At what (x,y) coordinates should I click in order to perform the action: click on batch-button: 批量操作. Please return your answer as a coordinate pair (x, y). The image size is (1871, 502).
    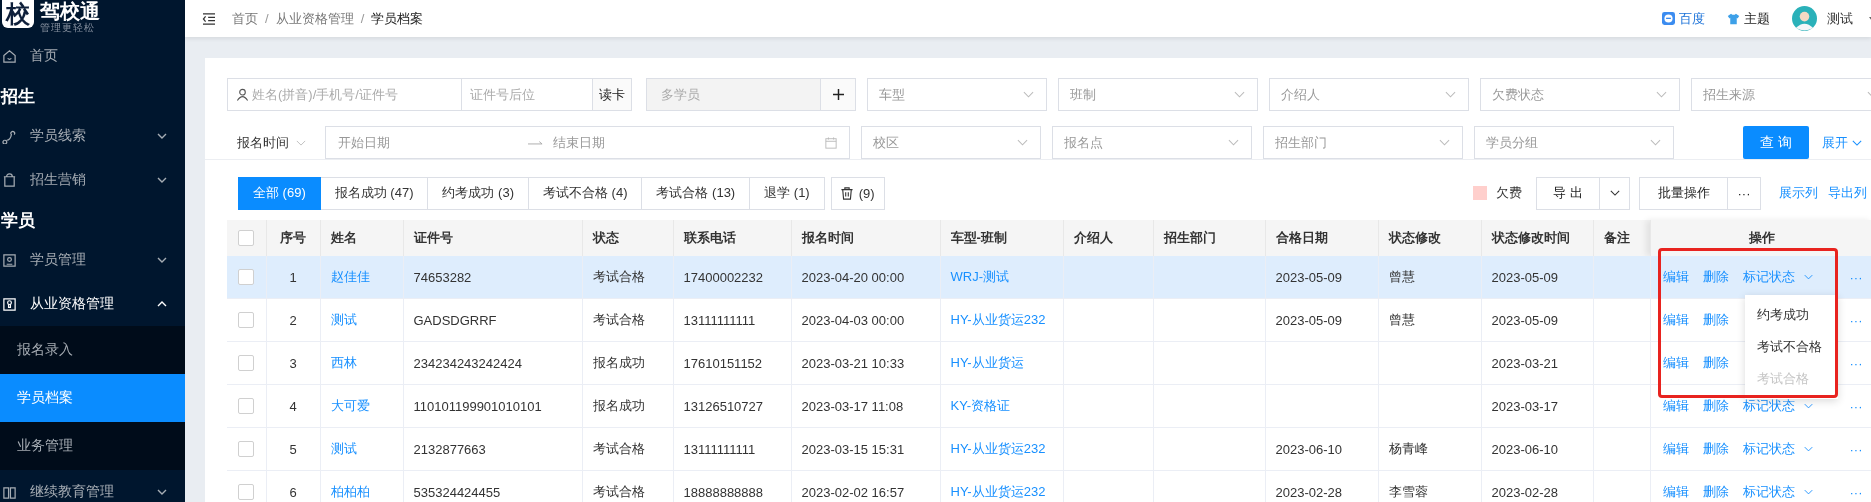
    Looking at the image, I should click on (1683, 193).